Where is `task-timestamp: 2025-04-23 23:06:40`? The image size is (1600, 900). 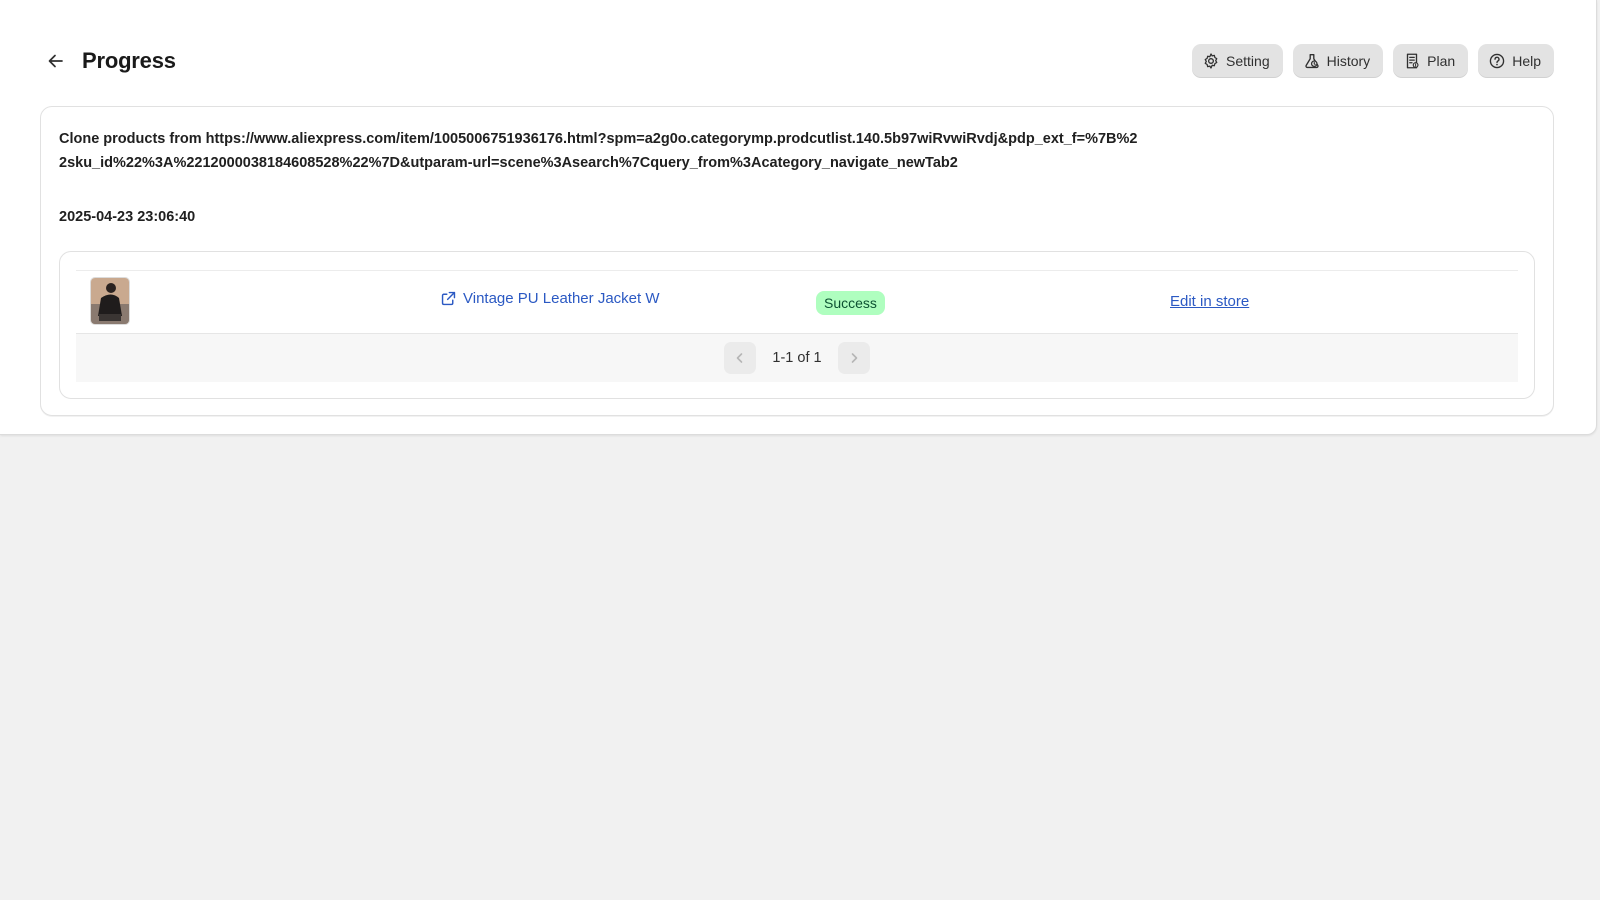 task-timestamp: 2025-04-23 23:06:40 is located at coordinates (127, 217).